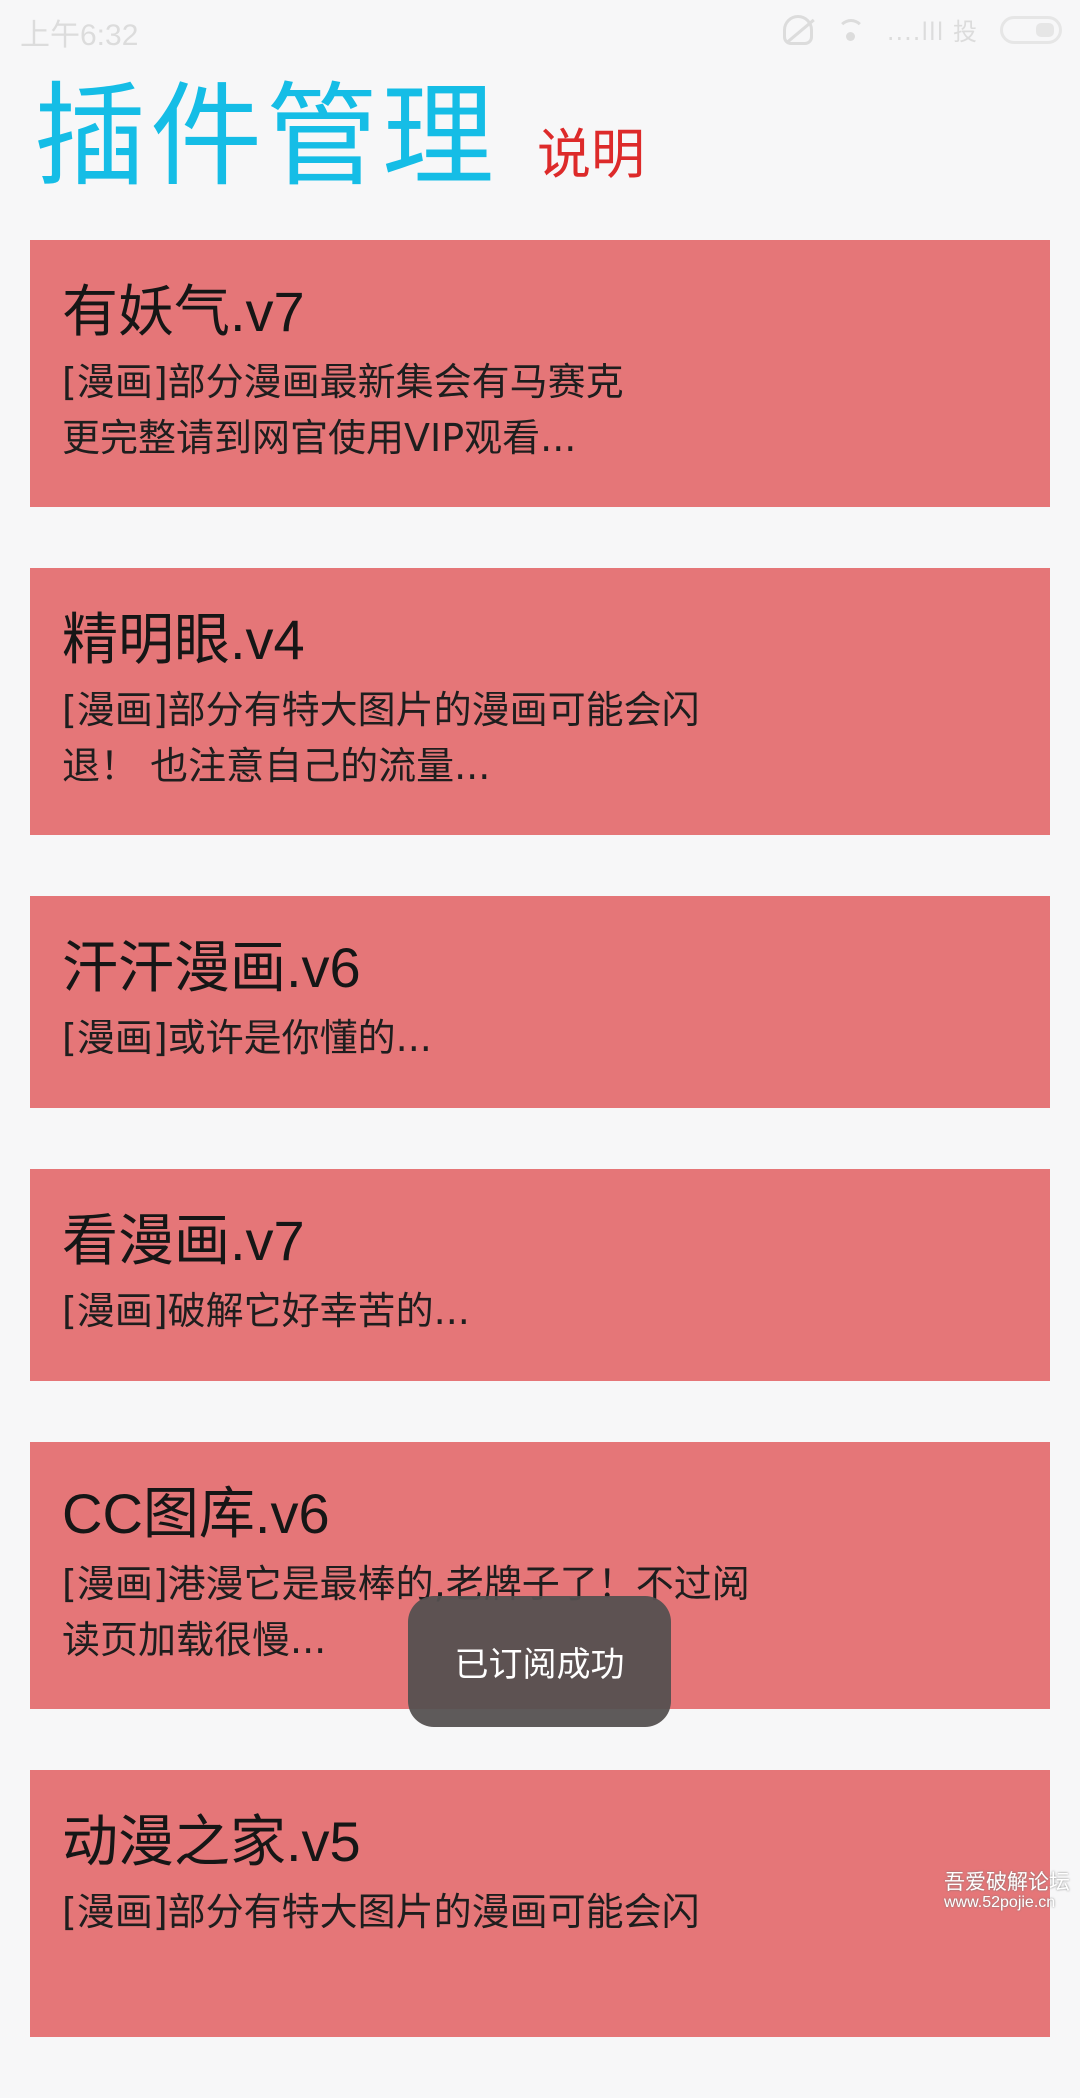 The image size is (1080, 2098). I want to click on header: 插件管理 说明, so click(539, 137).